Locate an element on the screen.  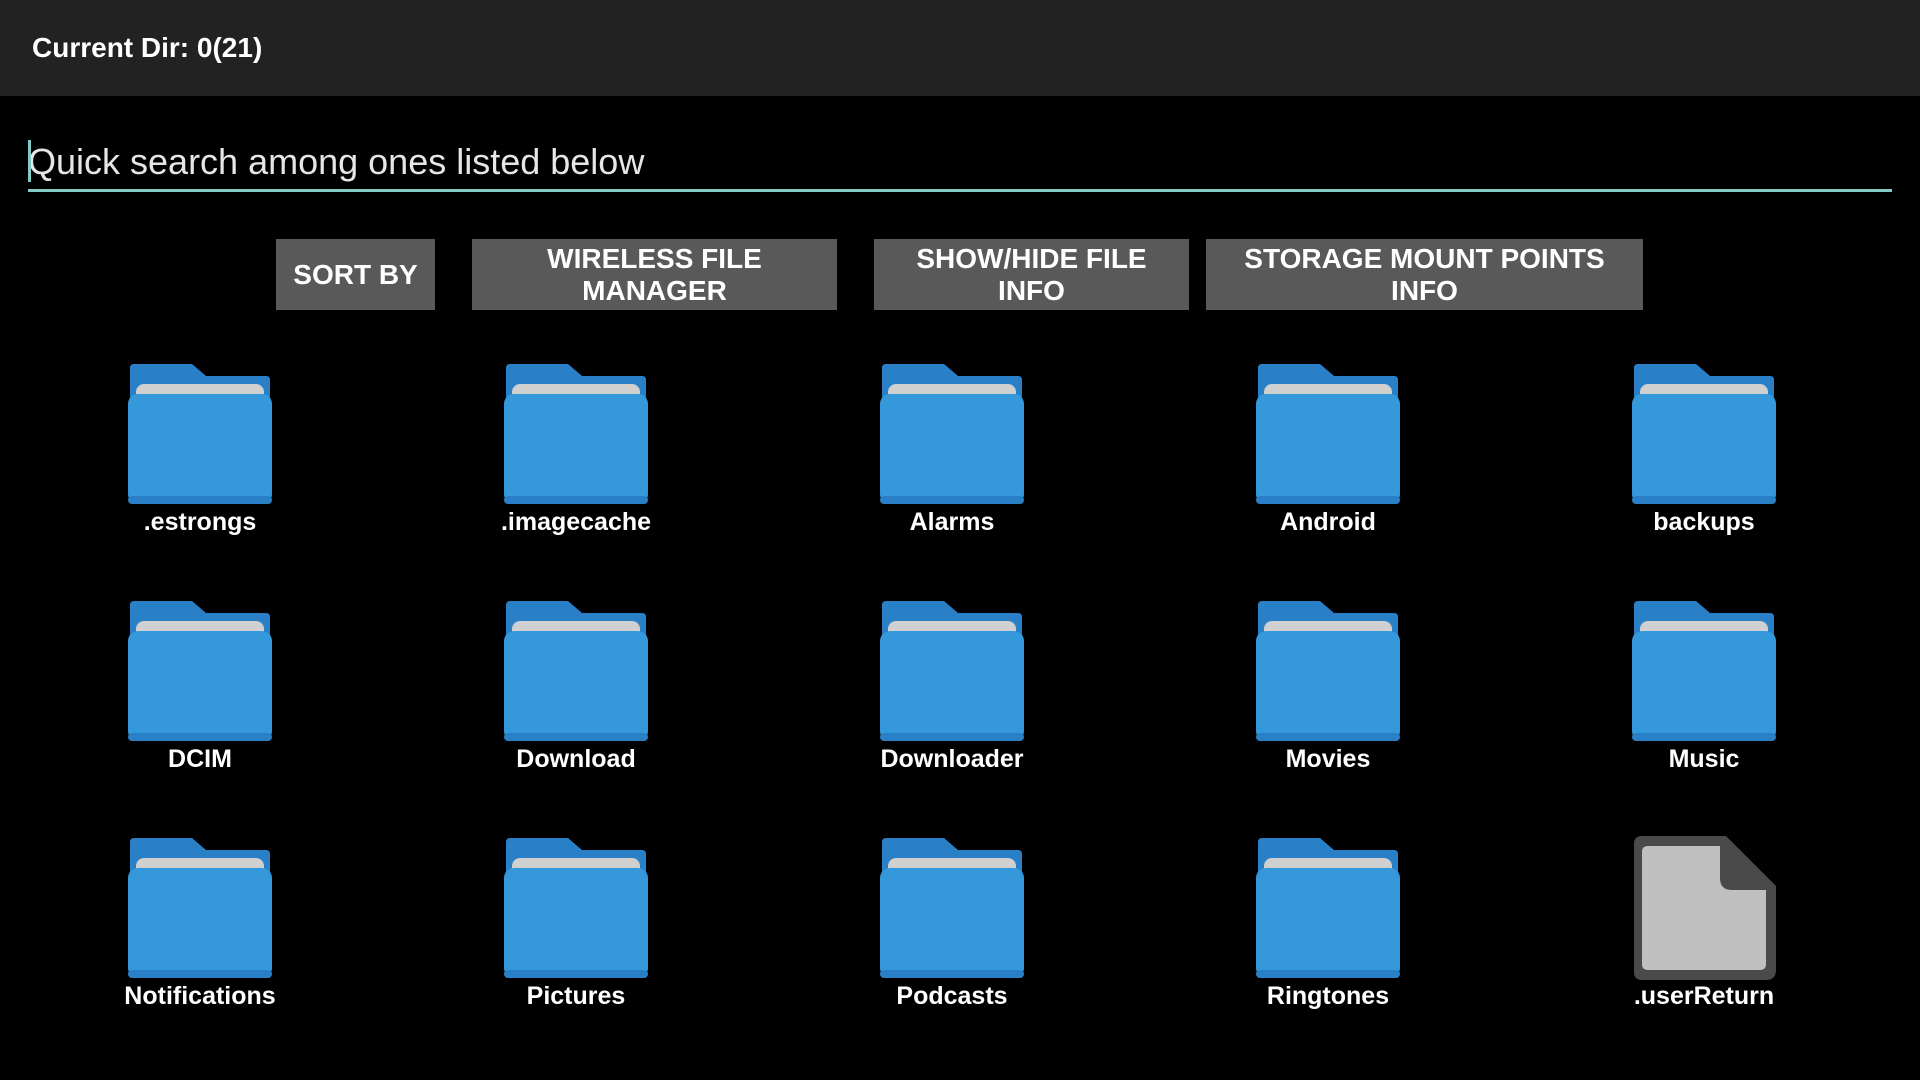
file-name-label: Alarms is located at coordinates (952, 522).